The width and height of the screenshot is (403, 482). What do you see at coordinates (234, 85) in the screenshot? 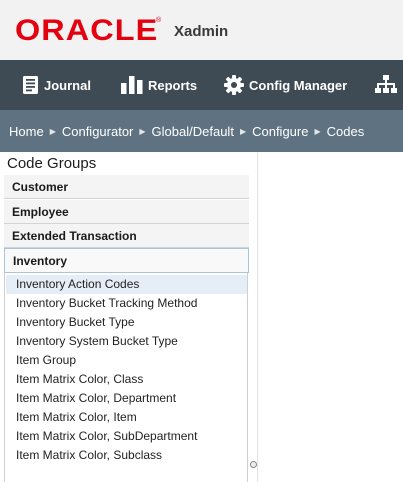
I see `gear-icon` at bounding box center [234, 85].